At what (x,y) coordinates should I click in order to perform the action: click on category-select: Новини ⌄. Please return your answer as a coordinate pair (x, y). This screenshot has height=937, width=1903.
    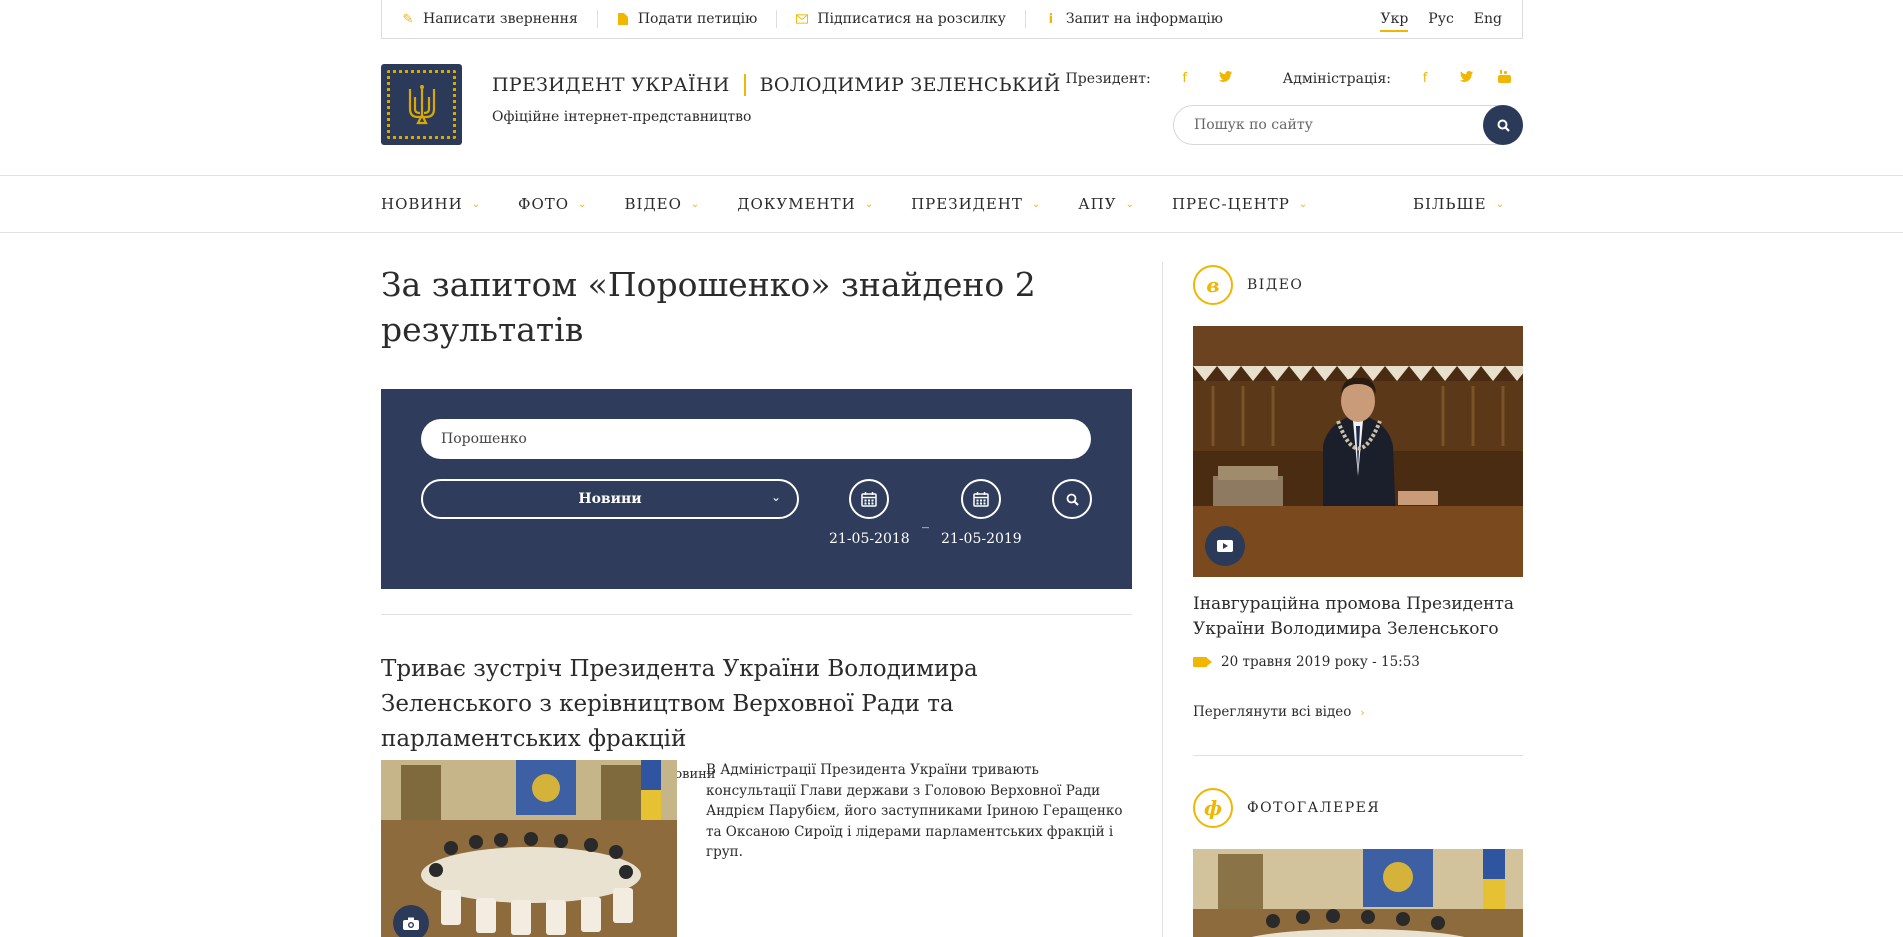
    Looking at the image, I should click on (610, 499).